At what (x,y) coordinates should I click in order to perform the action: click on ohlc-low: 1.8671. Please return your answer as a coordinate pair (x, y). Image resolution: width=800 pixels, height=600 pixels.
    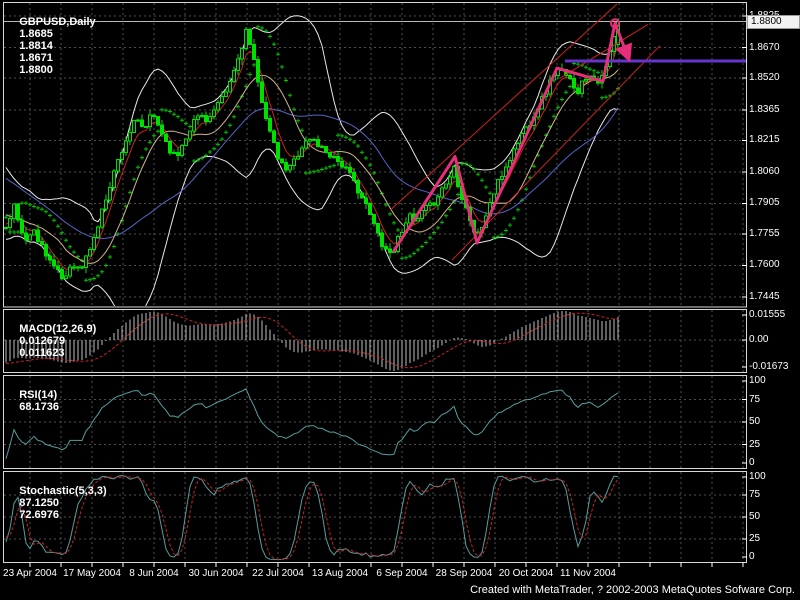
    Looking at the image, I should click on (36, 58).